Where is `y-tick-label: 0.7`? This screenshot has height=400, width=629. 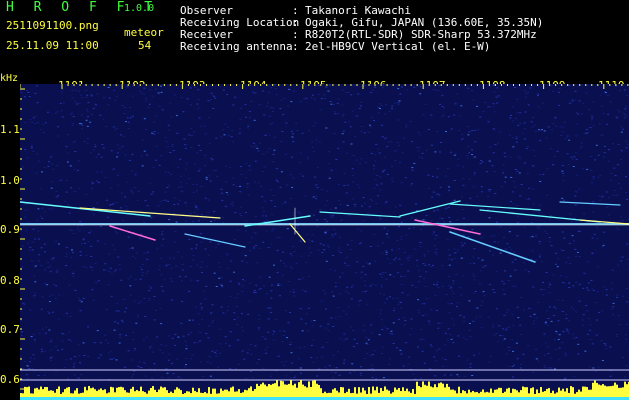 y-tick-label: 0.7 is located at coordinates (10, 329).